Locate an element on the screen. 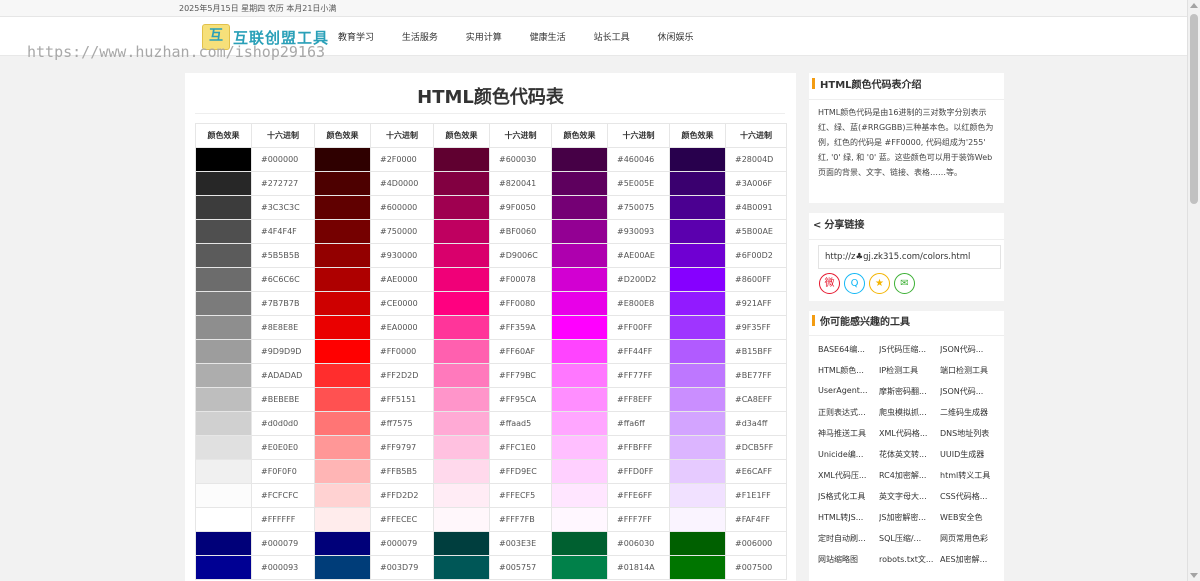 The width and height of the screenshot is (1200, 581). tool-link: 网页常用色彩 is located at coordinates (970, 543).